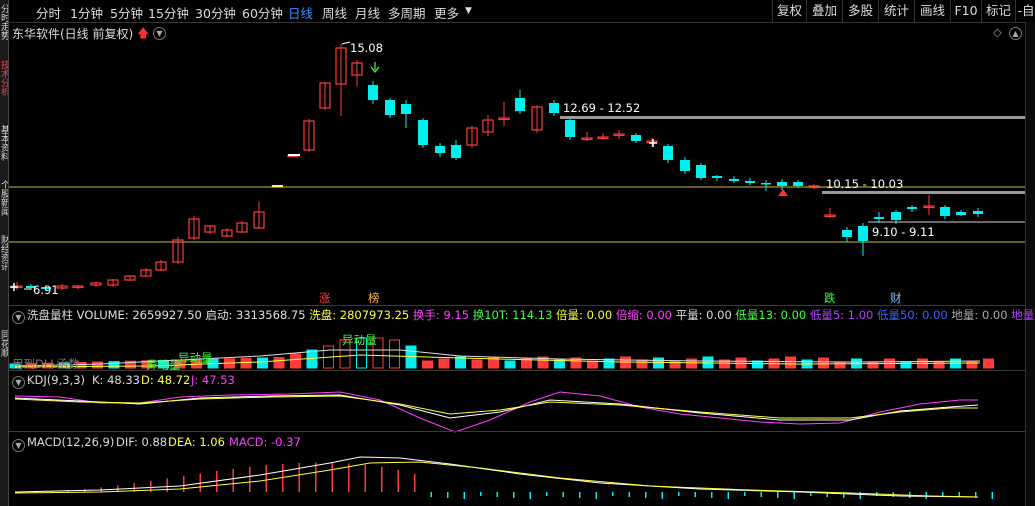 The width and height of the screenshot is (1035, 506). Describe the element at coordinates (265, 442) in the screenshot. I see `macd-value: MACD: -0.37` at that location.